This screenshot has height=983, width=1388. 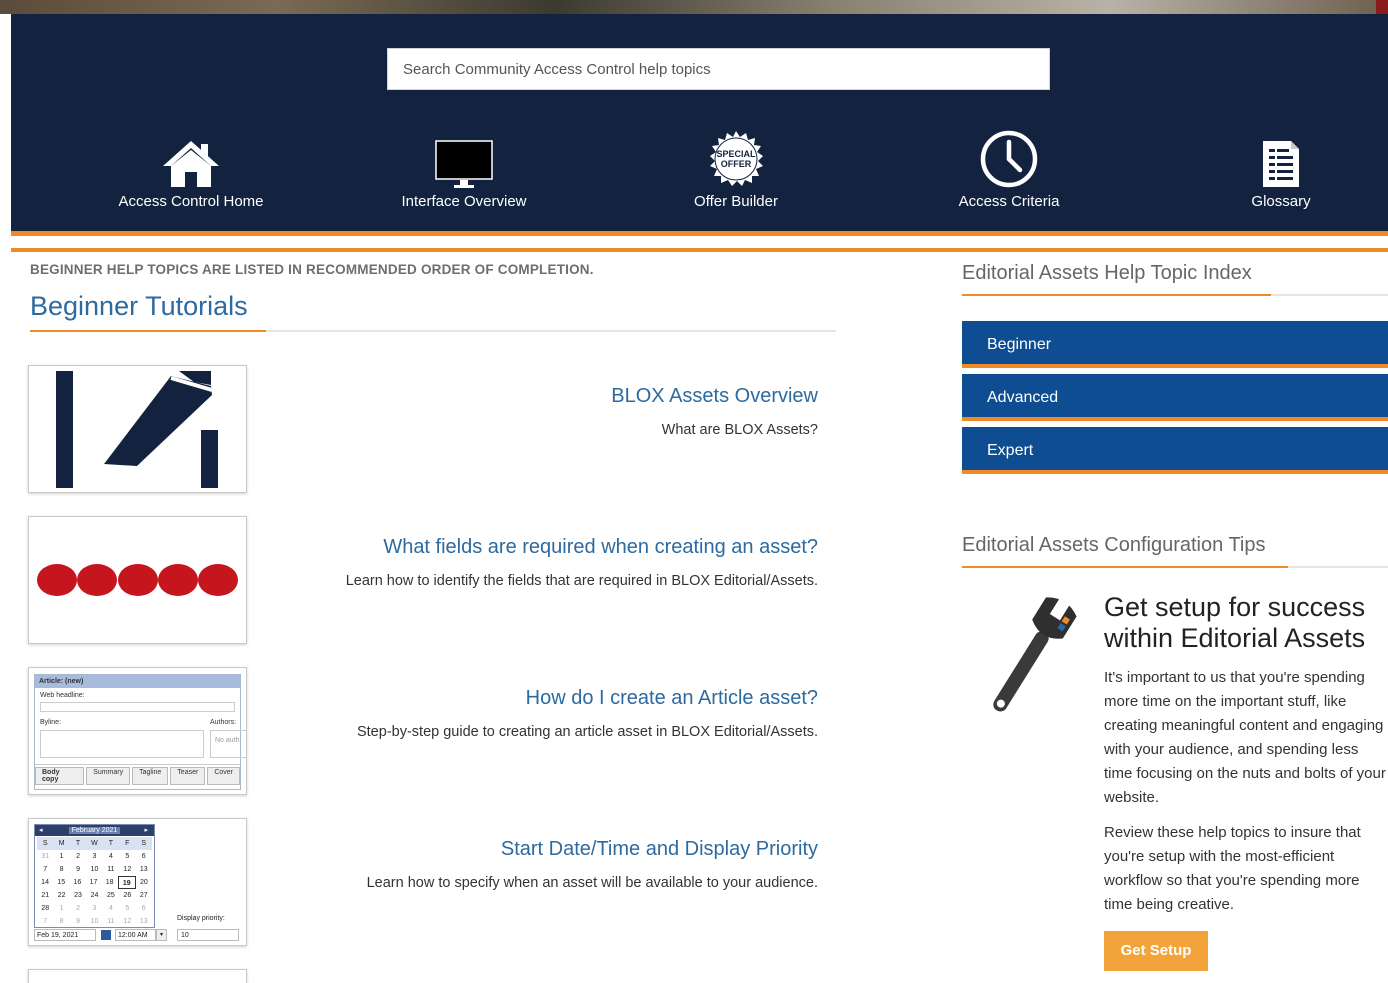 What do you see at coordinates (1009, 201) in the screenshot?
I see `nav-label: Access Criteria` at bounding box center [1009, 201].